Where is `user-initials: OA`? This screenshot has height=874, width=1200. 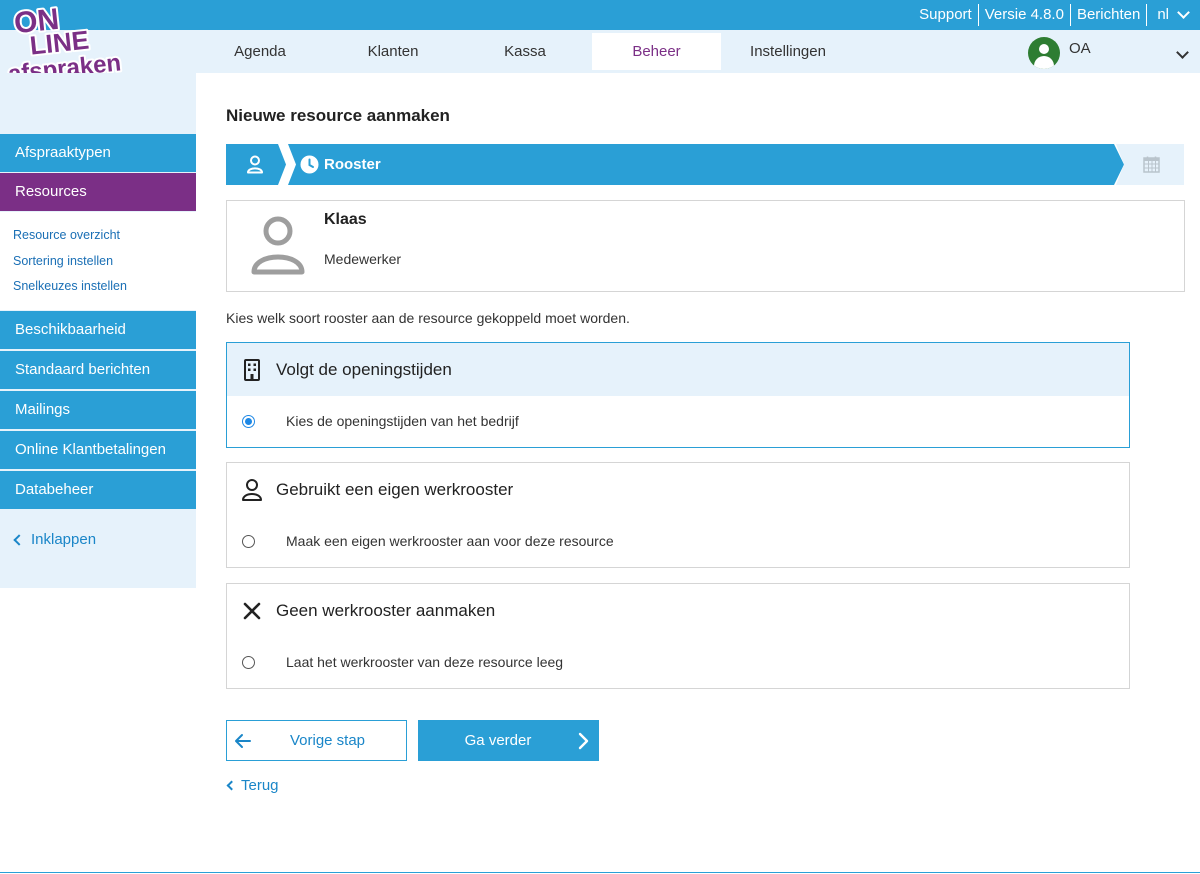 user-initials: OA is located at coordinates (1080, 48).